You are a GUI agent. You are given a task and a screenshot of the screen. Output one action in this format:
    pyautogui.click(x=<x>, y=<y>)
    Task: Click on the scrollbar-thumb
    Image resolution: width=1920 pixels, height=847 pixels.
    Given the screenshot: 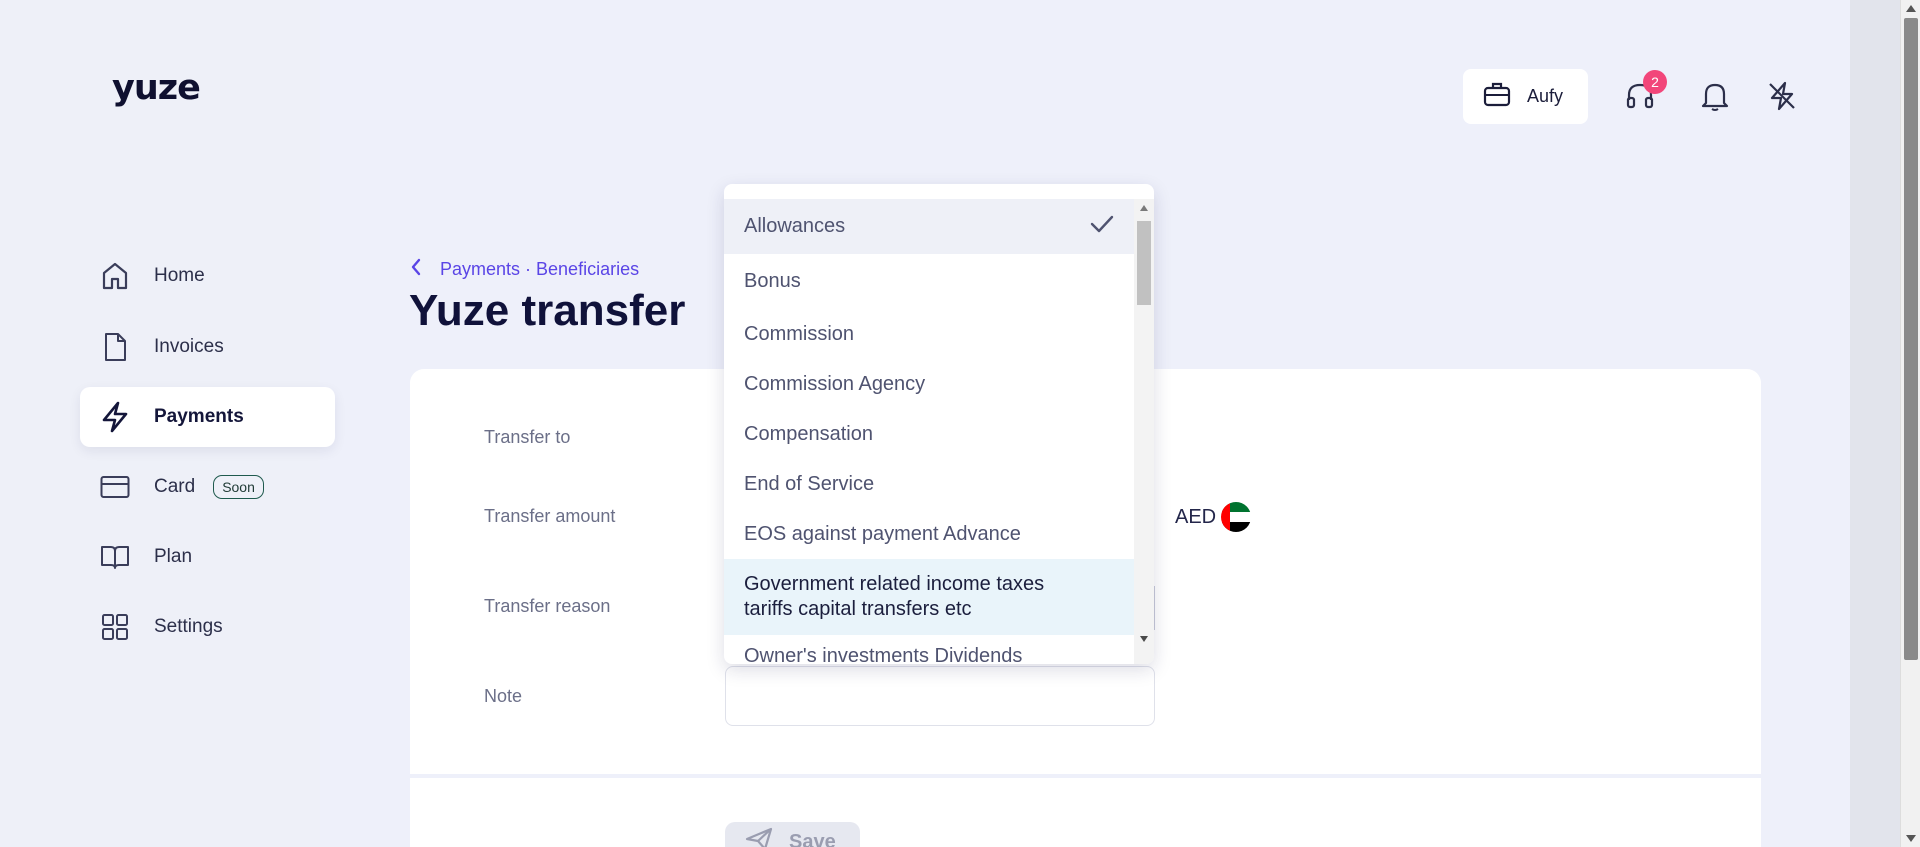 What is the action you would take?
    pyautogui.click(x=1911, y=339)
    